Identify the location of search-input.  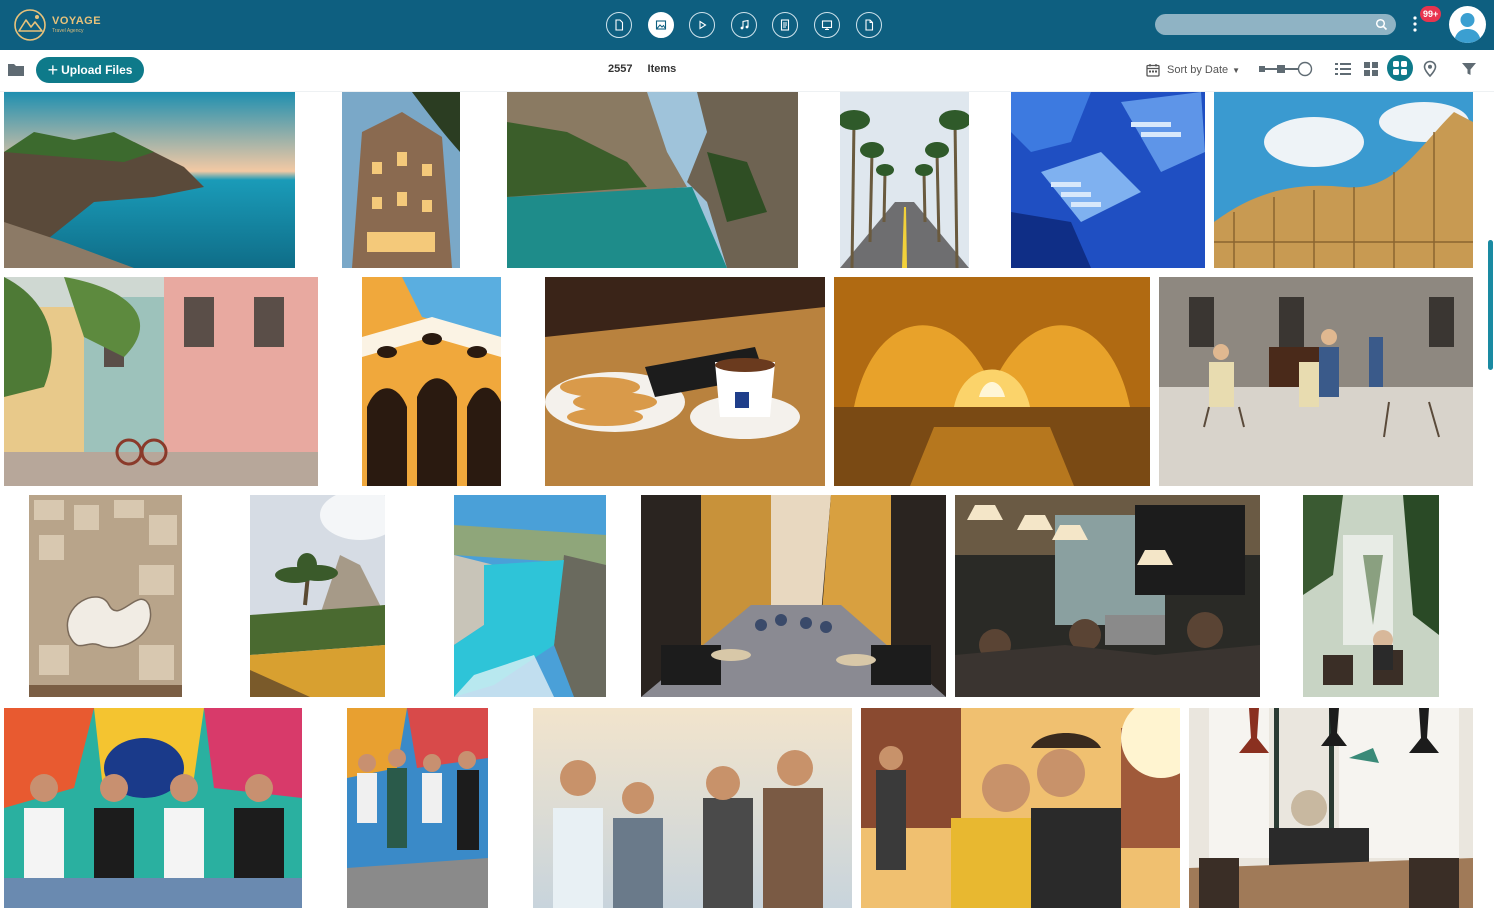
(1275, 24).